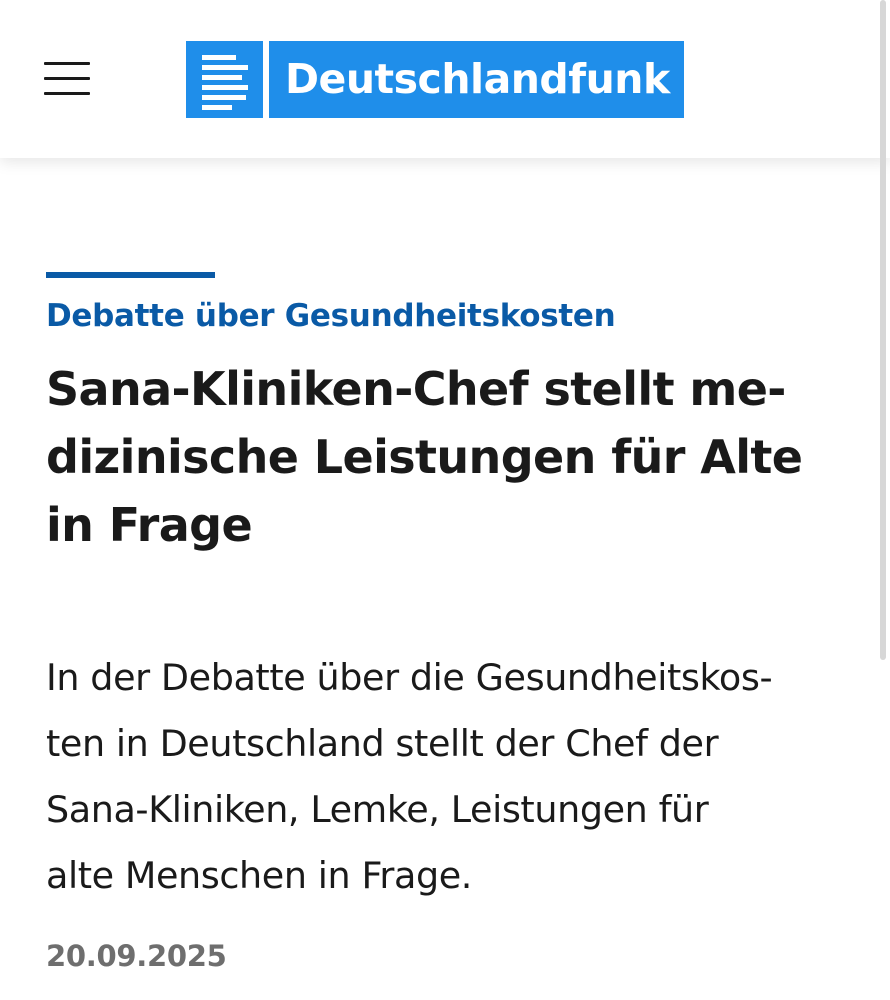 The image size is (890, 1000). Describe the element at coordinates (259, 876) in the screenshot. I see `teaser-line: alte Menschen in Frage.` at that location.